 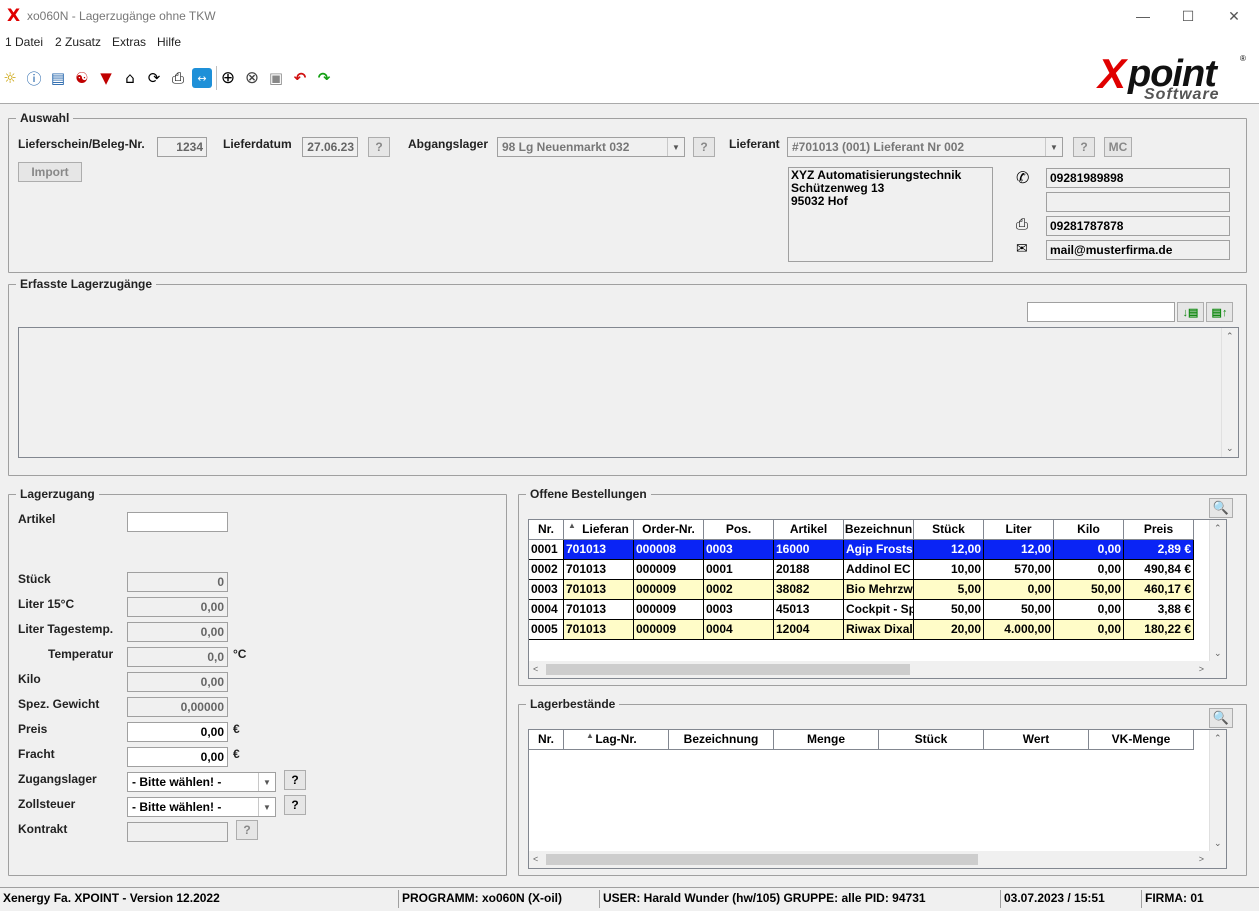 I want to click on offene-hscroll-thumb, so click(x=728, y=669).